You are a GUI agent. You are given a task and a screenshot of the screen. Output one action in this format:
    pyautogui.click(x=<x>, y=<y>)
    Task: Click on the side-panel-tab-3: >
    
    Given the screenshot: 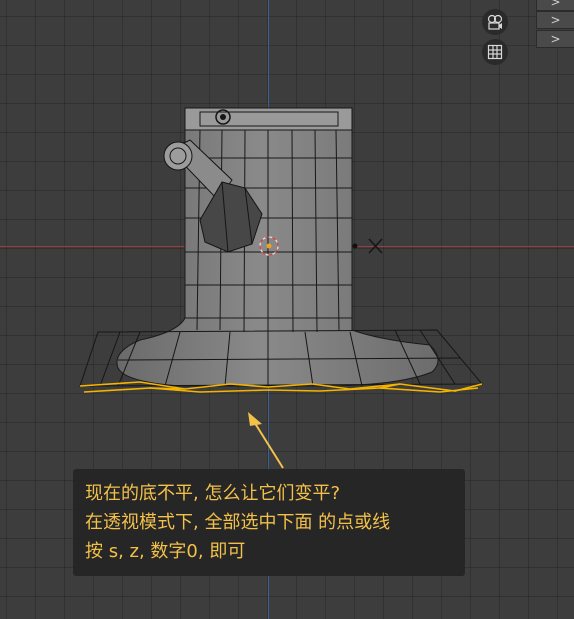 What is the action you would take?
    pyautogui.click(x=555, y=39)
    